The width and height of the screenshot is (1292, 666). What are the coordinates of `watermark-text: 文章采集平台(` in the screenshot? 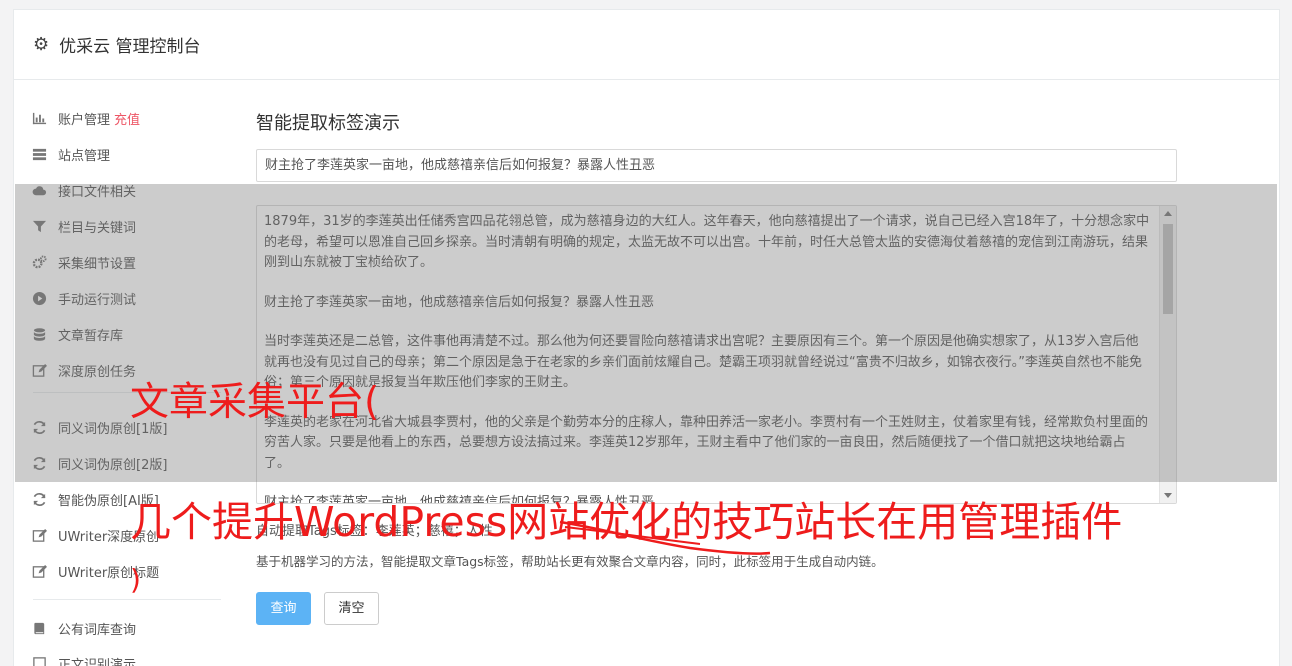 It's located at (255, 402).